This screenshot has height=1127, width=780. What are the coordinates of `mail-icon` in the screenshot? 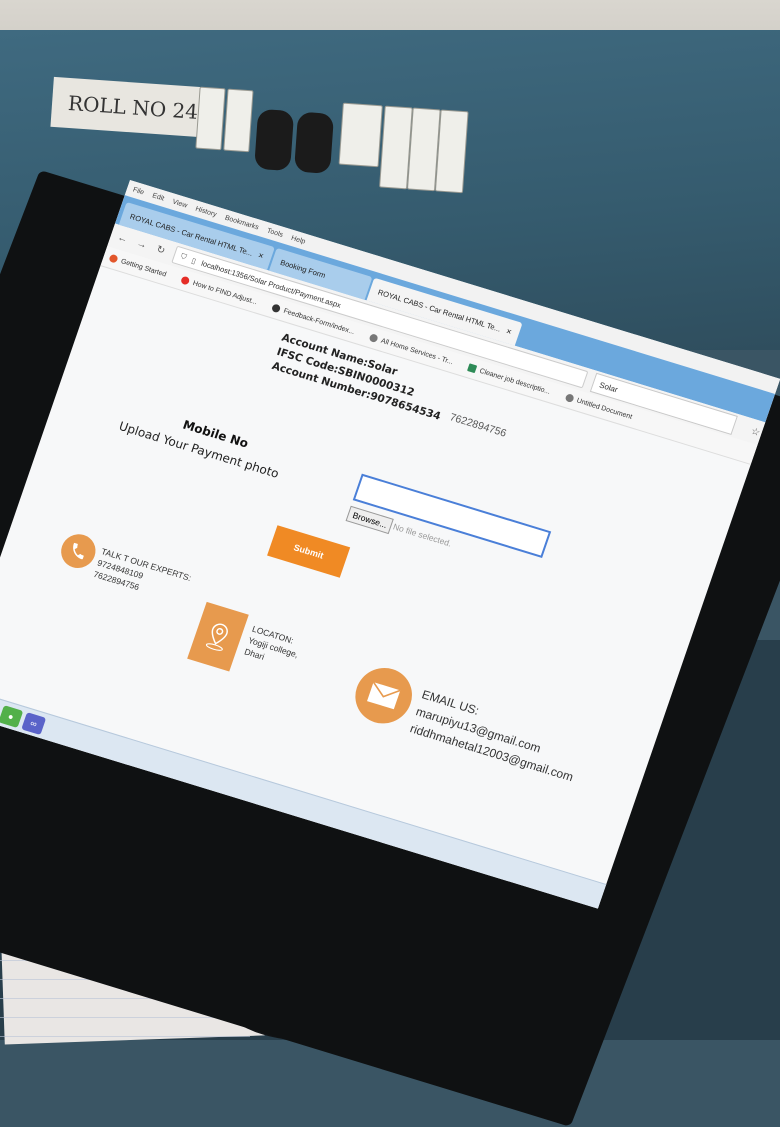 It's located at (384, 695).